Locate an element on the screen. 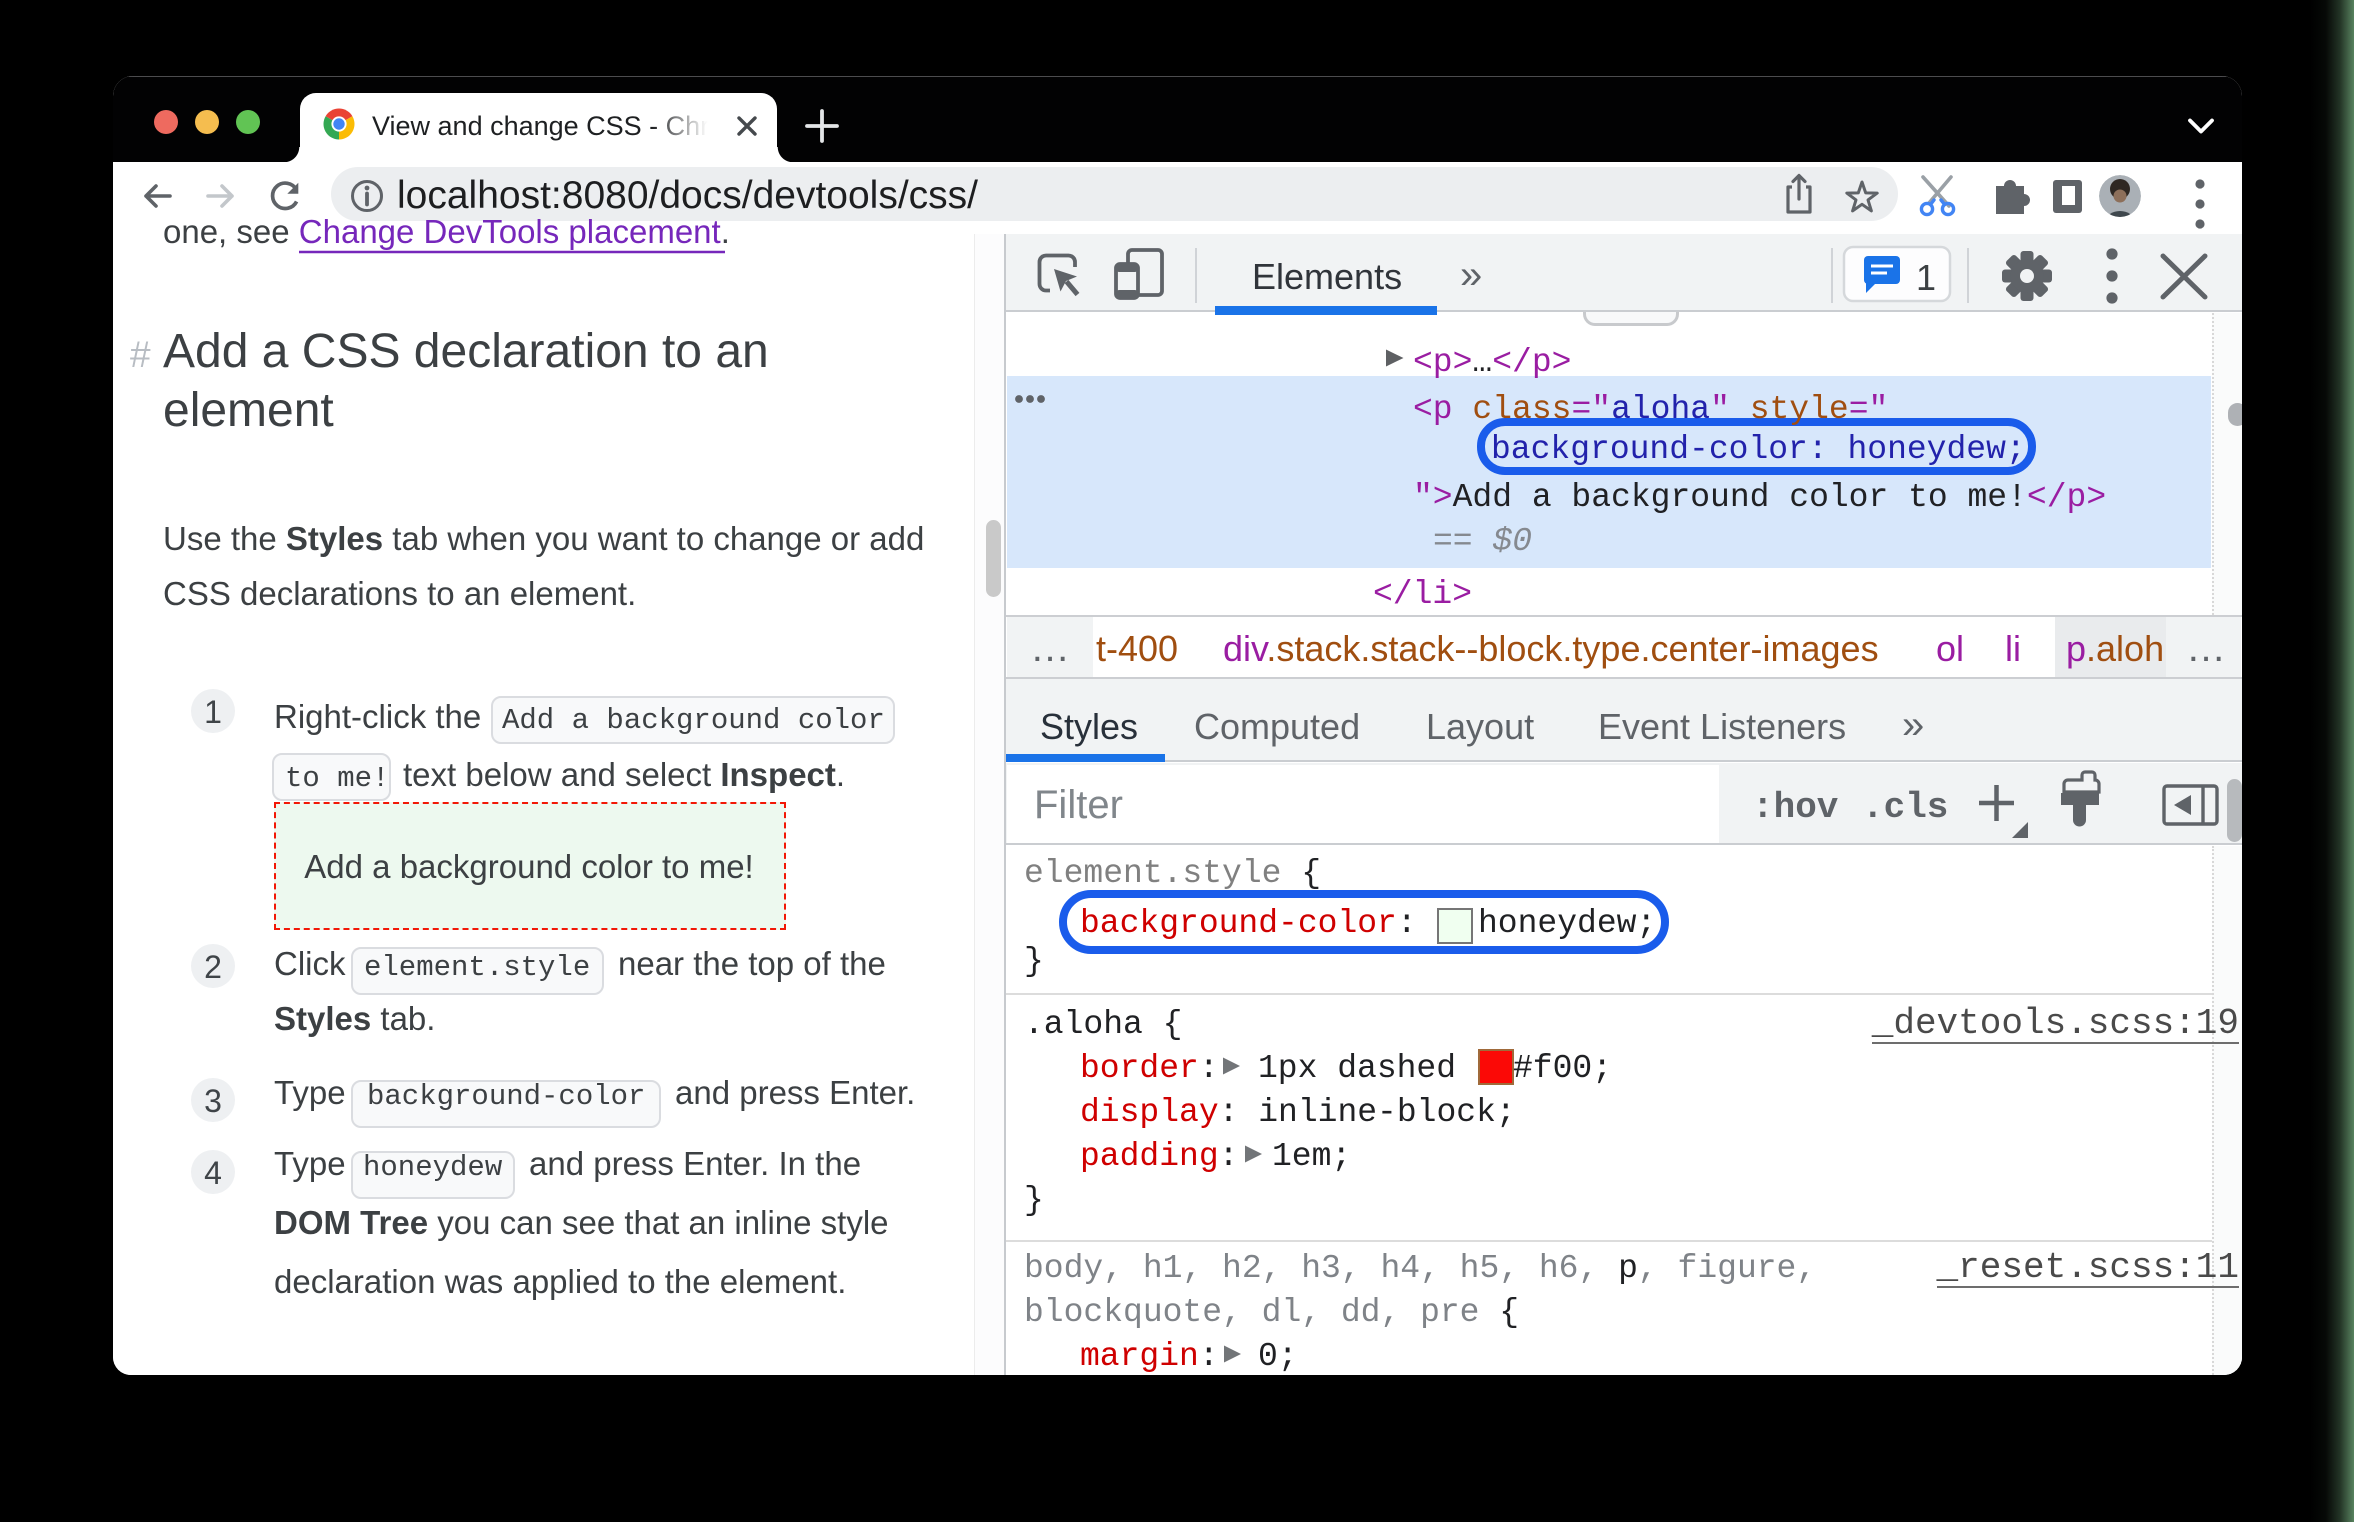 The image size is (2354, 1522). svg-text: honeydew; is located at coordinates (1567, 923).